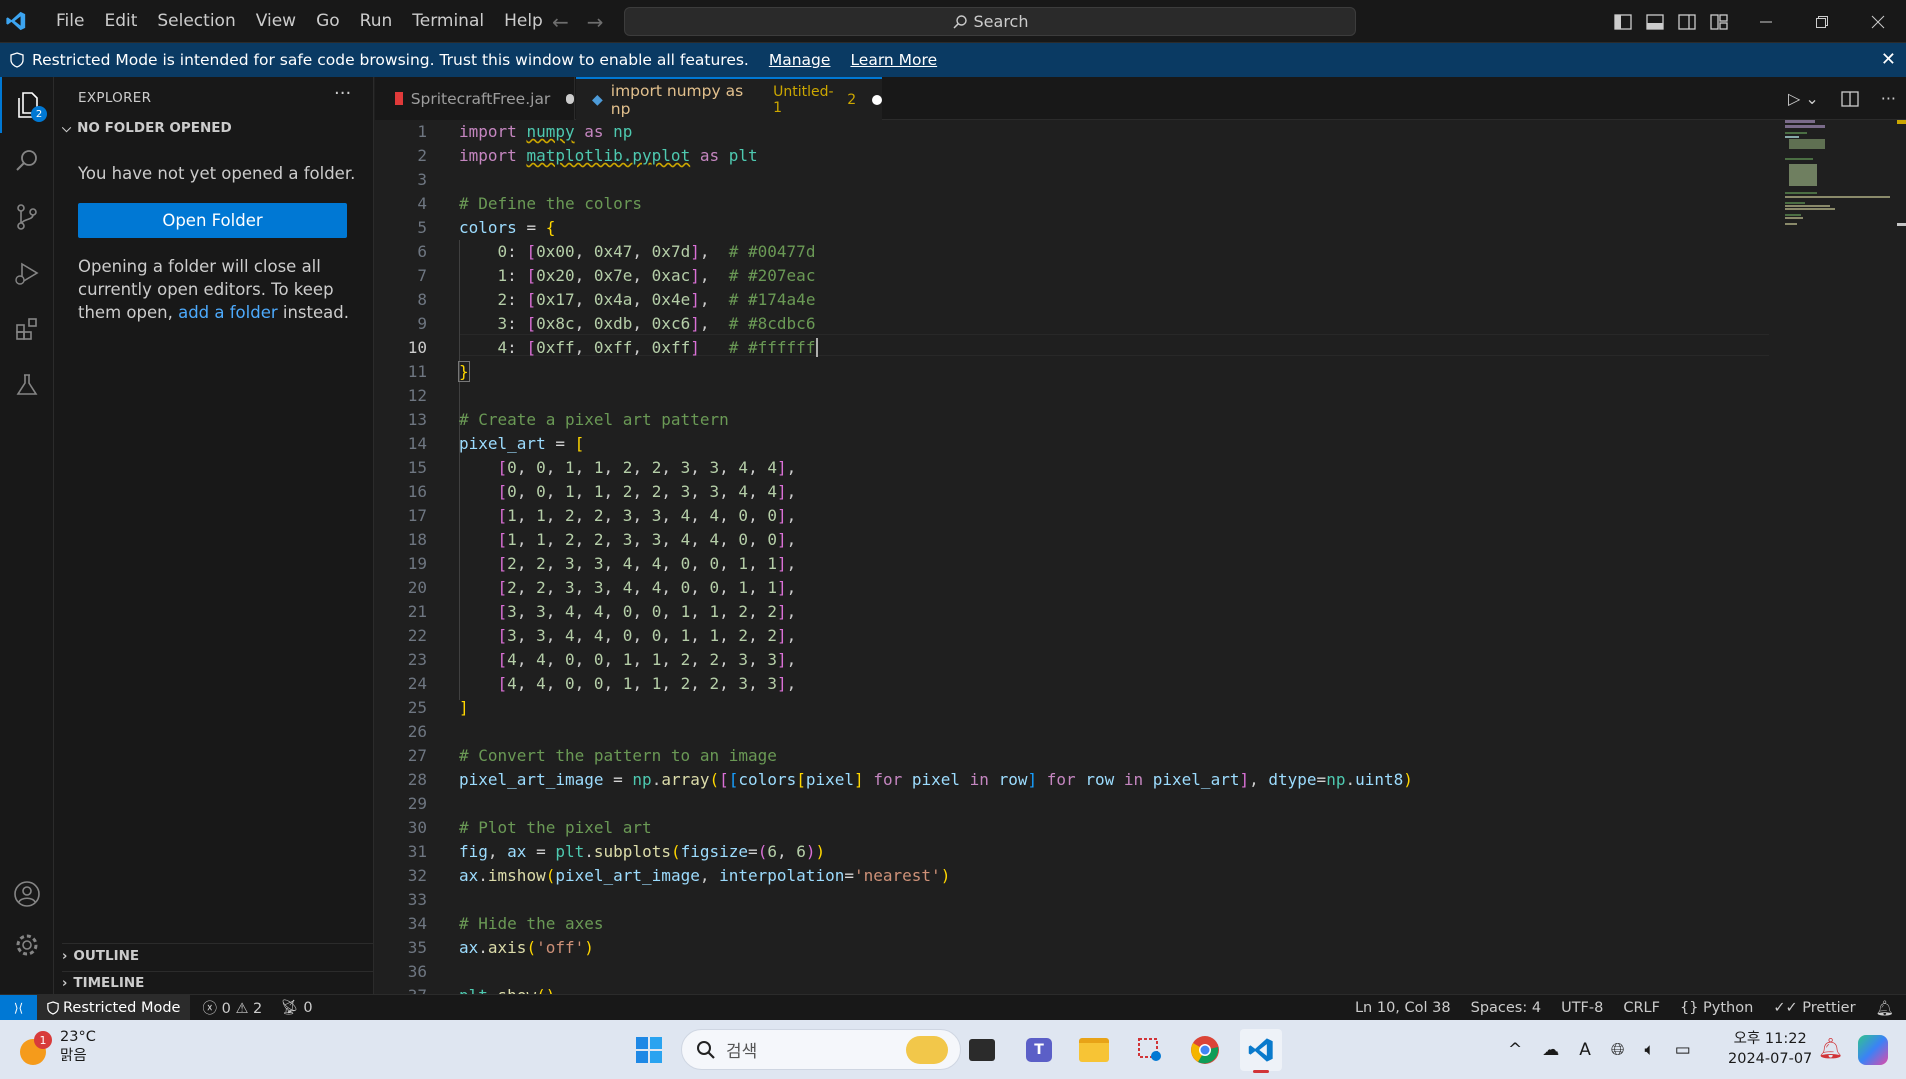 The image size is (1906, 1079). Describe the element at coordinates (507, 228) in the screenshot. I see `code-line: colors = {` at that location.